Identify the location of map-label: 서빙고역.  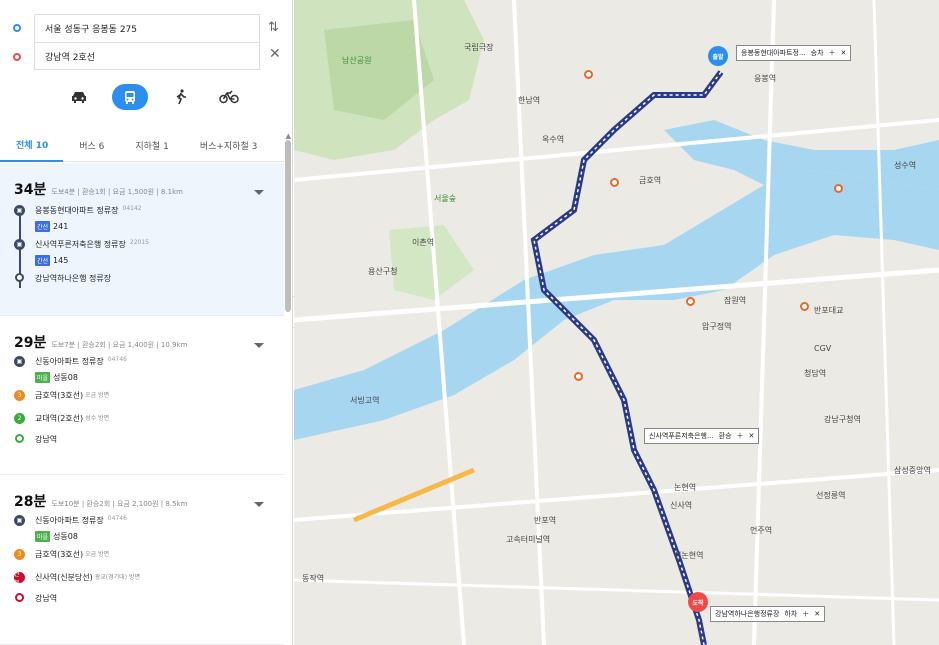
(365, 400).